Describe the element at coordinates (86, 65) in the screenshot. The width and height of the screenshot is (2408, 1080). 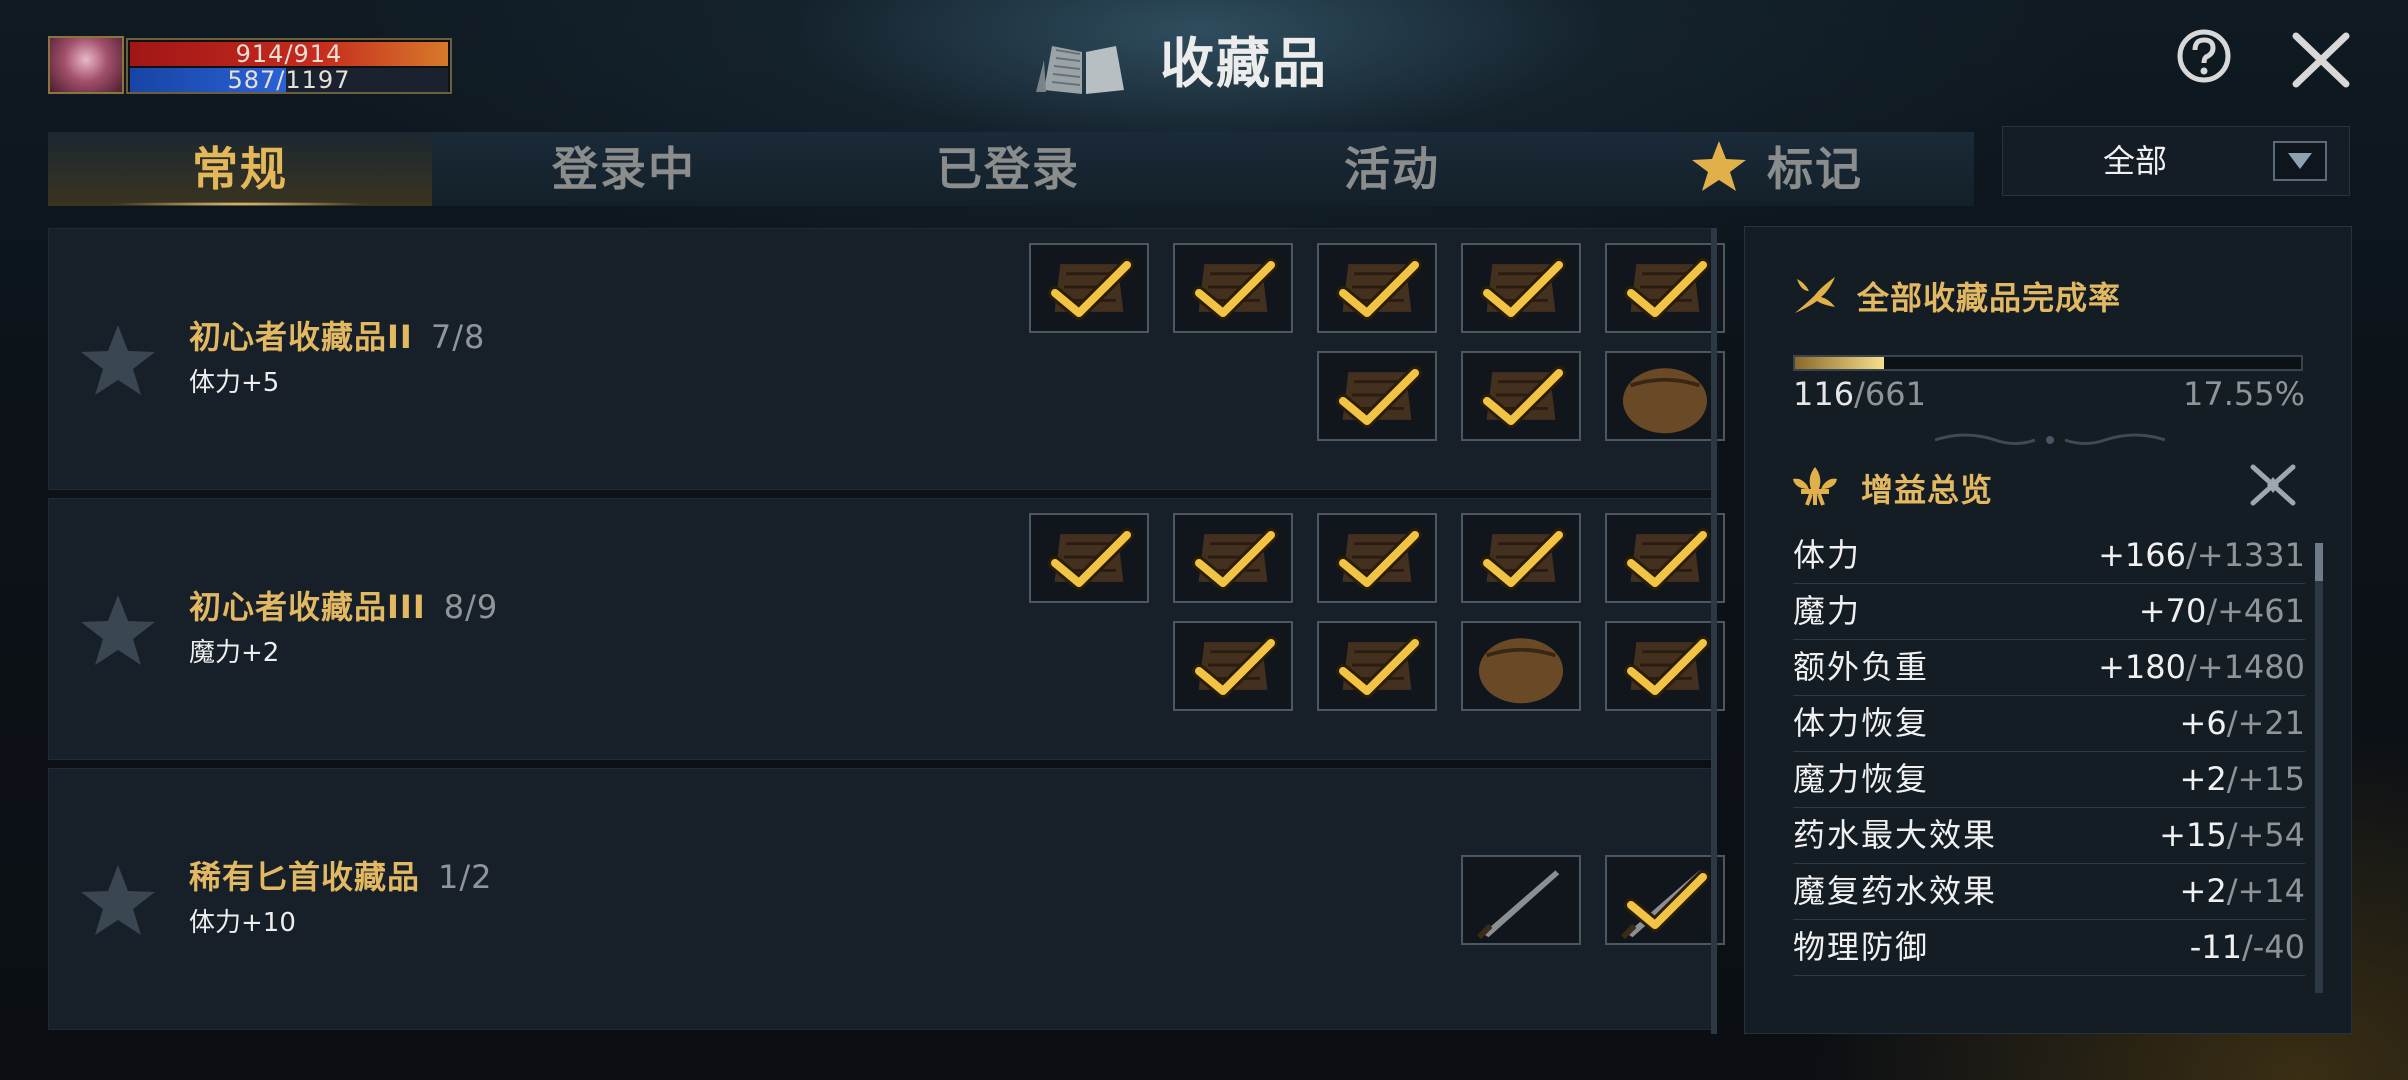
I see `player-portrait` at that location.